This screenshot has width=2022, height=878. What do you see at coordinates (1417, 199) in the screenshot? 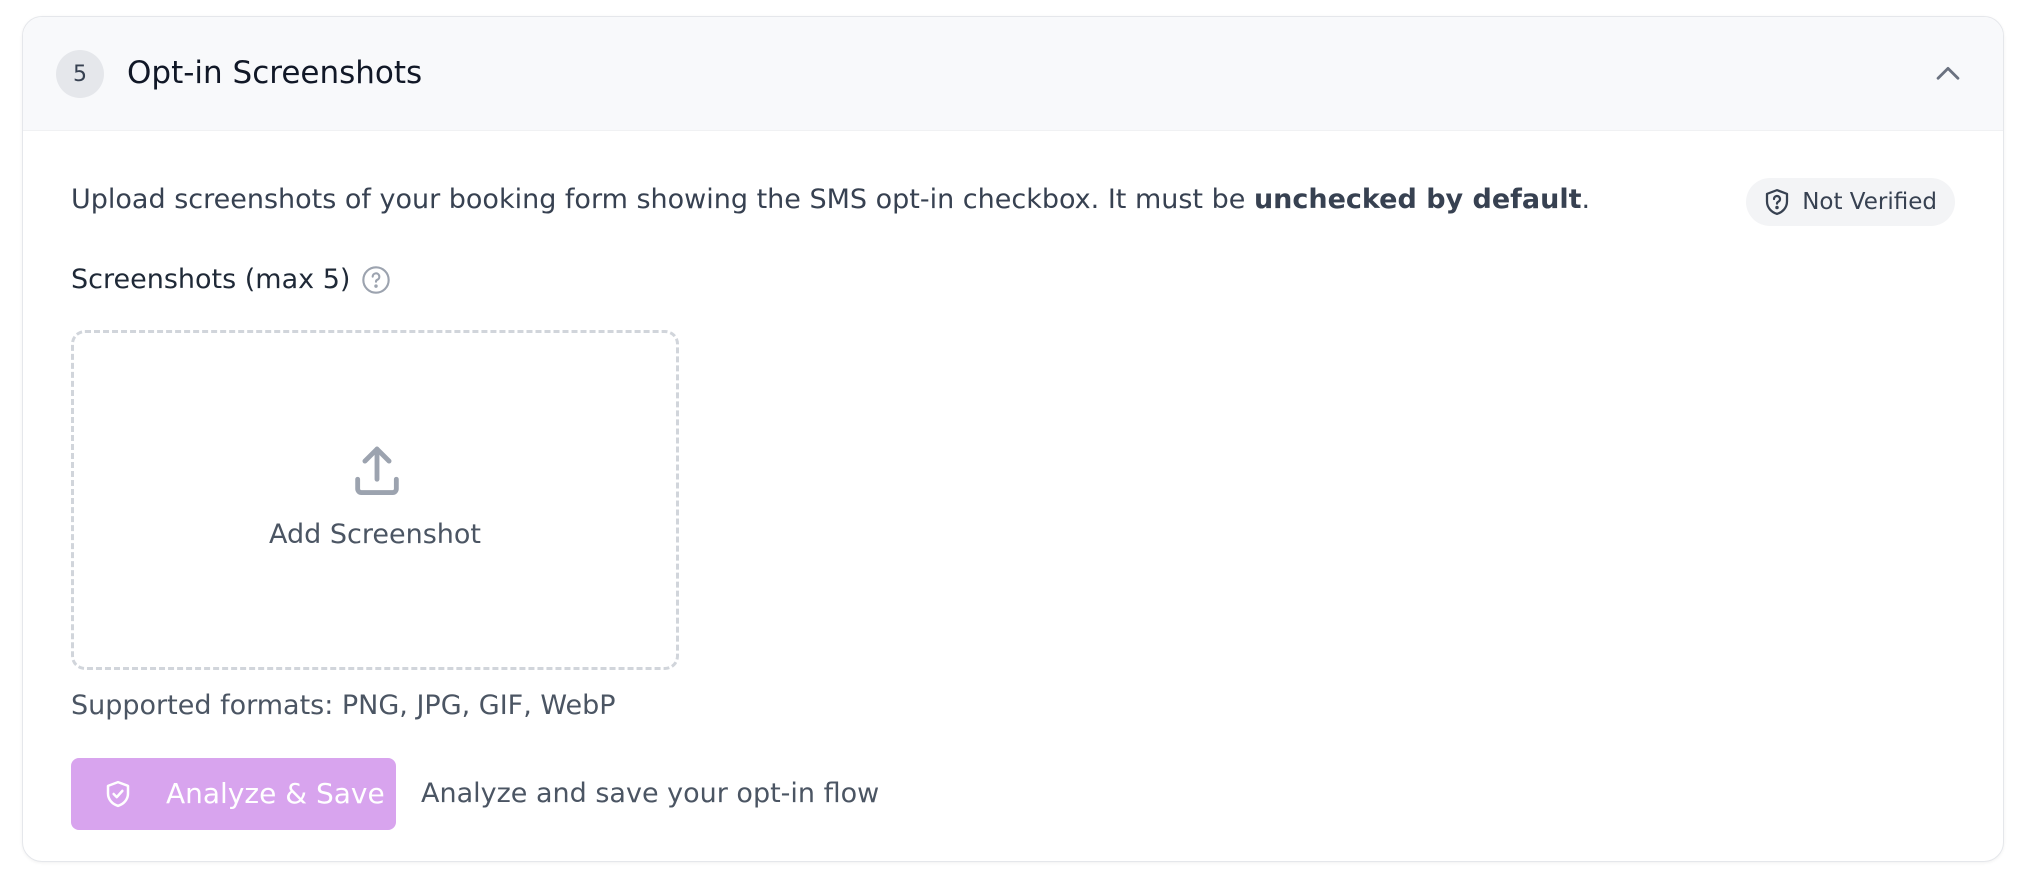
I see `description-emphasis: unchecked by default` at bounding box center [1417, 199].